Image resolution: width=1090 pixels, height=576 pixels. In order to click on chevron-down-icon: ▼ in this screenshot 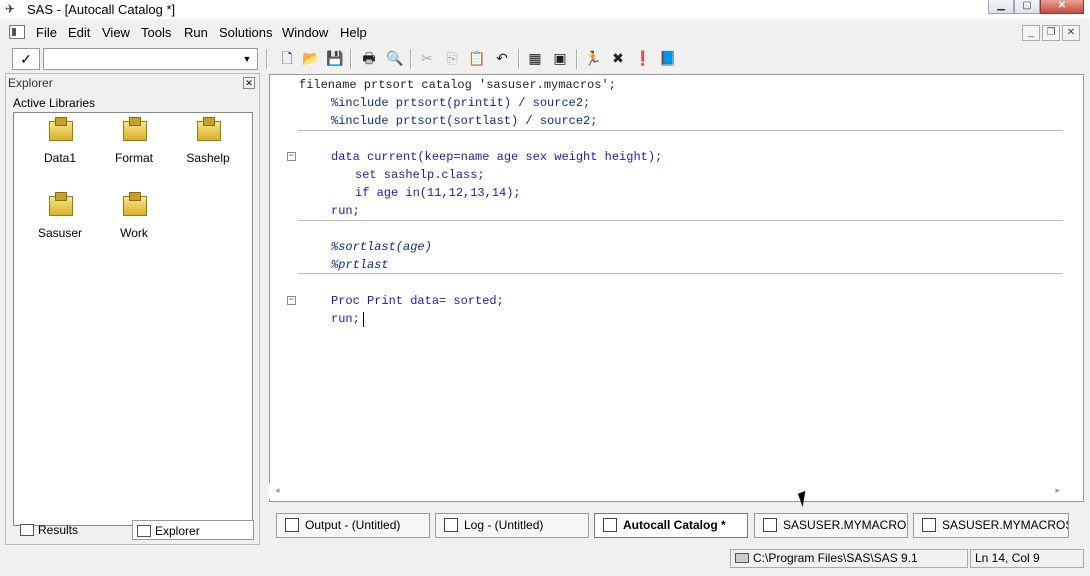, I will do `click(247, 59)`.